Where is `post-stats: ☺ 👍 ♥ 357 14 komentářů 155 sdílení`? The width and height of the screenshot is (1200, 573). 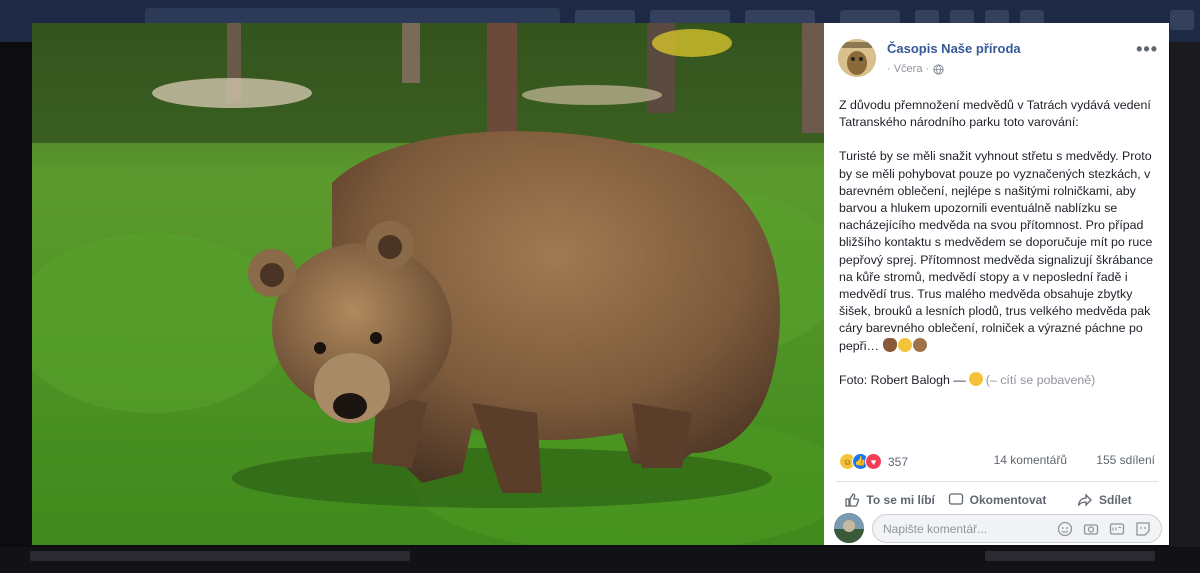 post-stats: ☺ 👍 ♥ 357 14 komentářů 155 sdílení is located at coordinates (997, 462).